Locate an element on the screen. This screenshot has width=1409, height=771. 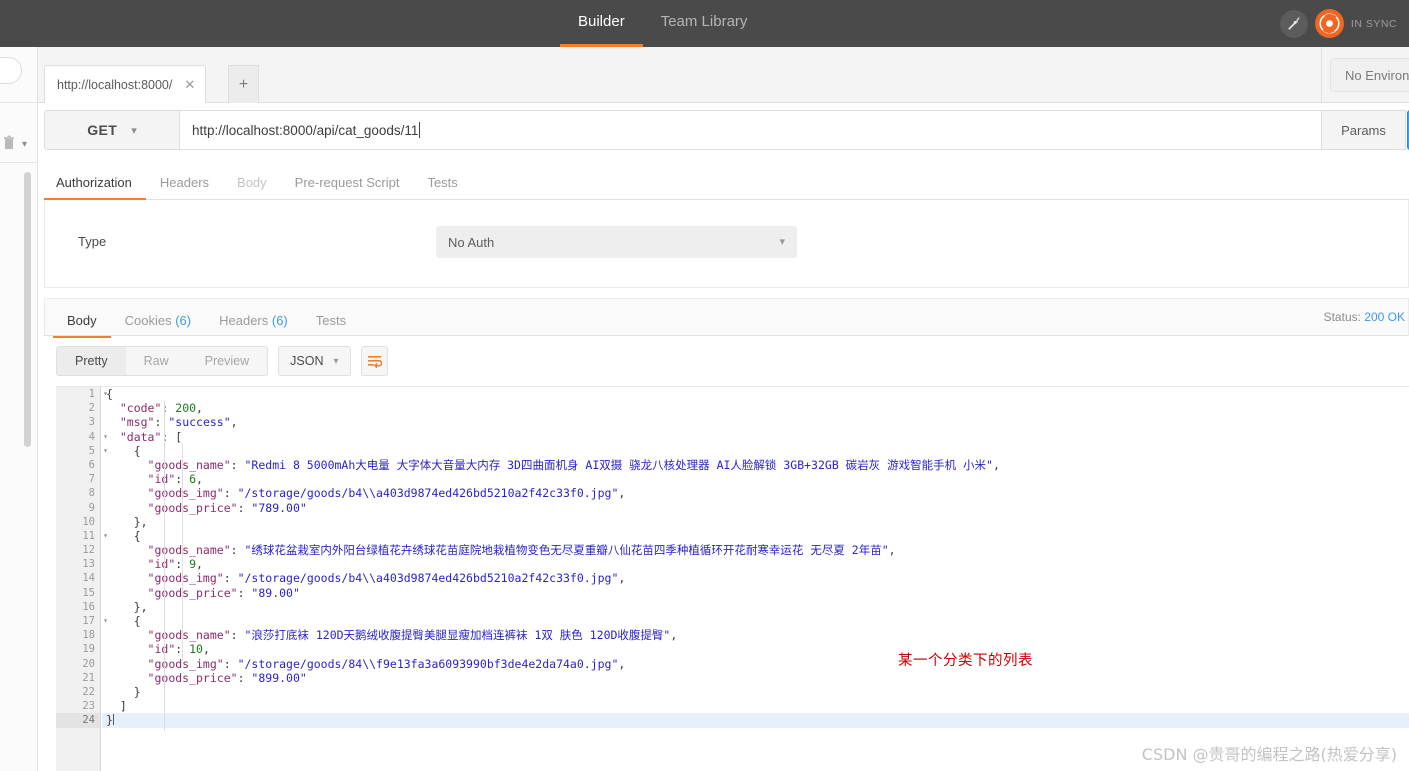
code-line: "goods_price": "789.00" is located at coordinates (755, 508).